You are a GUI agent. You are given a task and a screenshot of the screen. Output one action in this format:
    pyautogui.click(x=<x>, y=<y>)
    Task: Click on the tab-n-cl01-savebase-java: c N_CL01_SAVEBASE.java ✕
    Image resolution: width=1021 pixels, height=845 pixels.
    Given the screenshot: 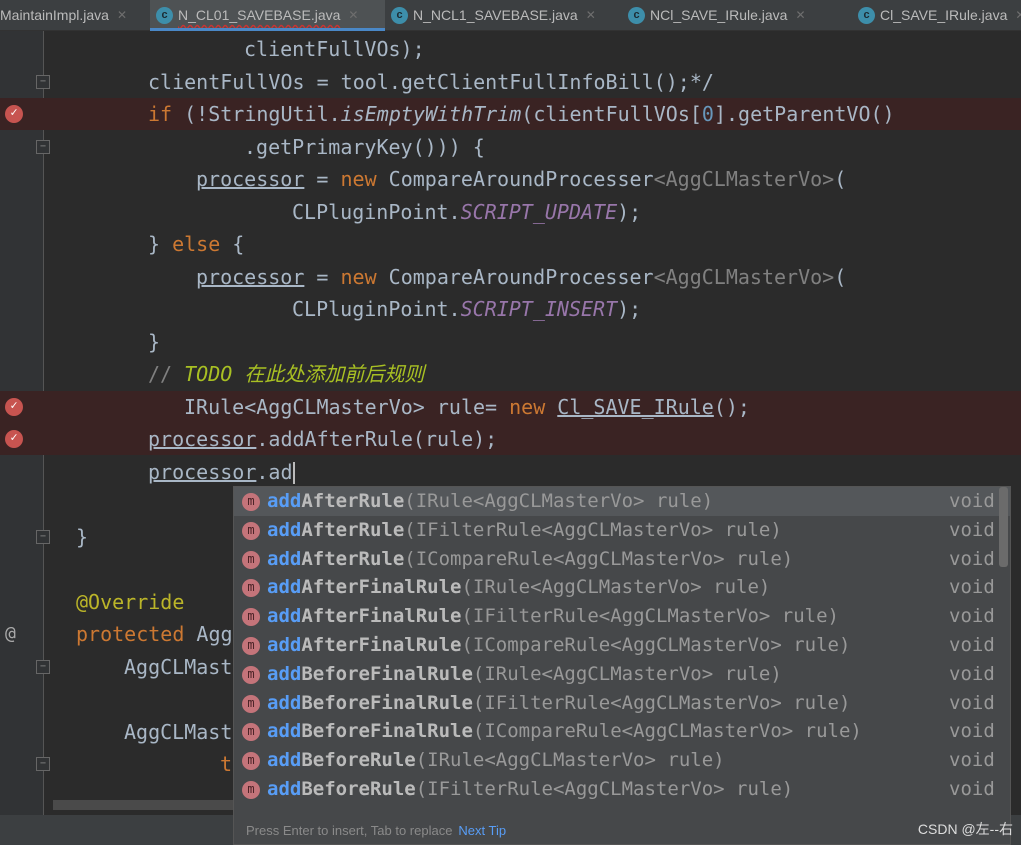 What is the action you would take?
    pyautogui.click(x=267, y=15)
    